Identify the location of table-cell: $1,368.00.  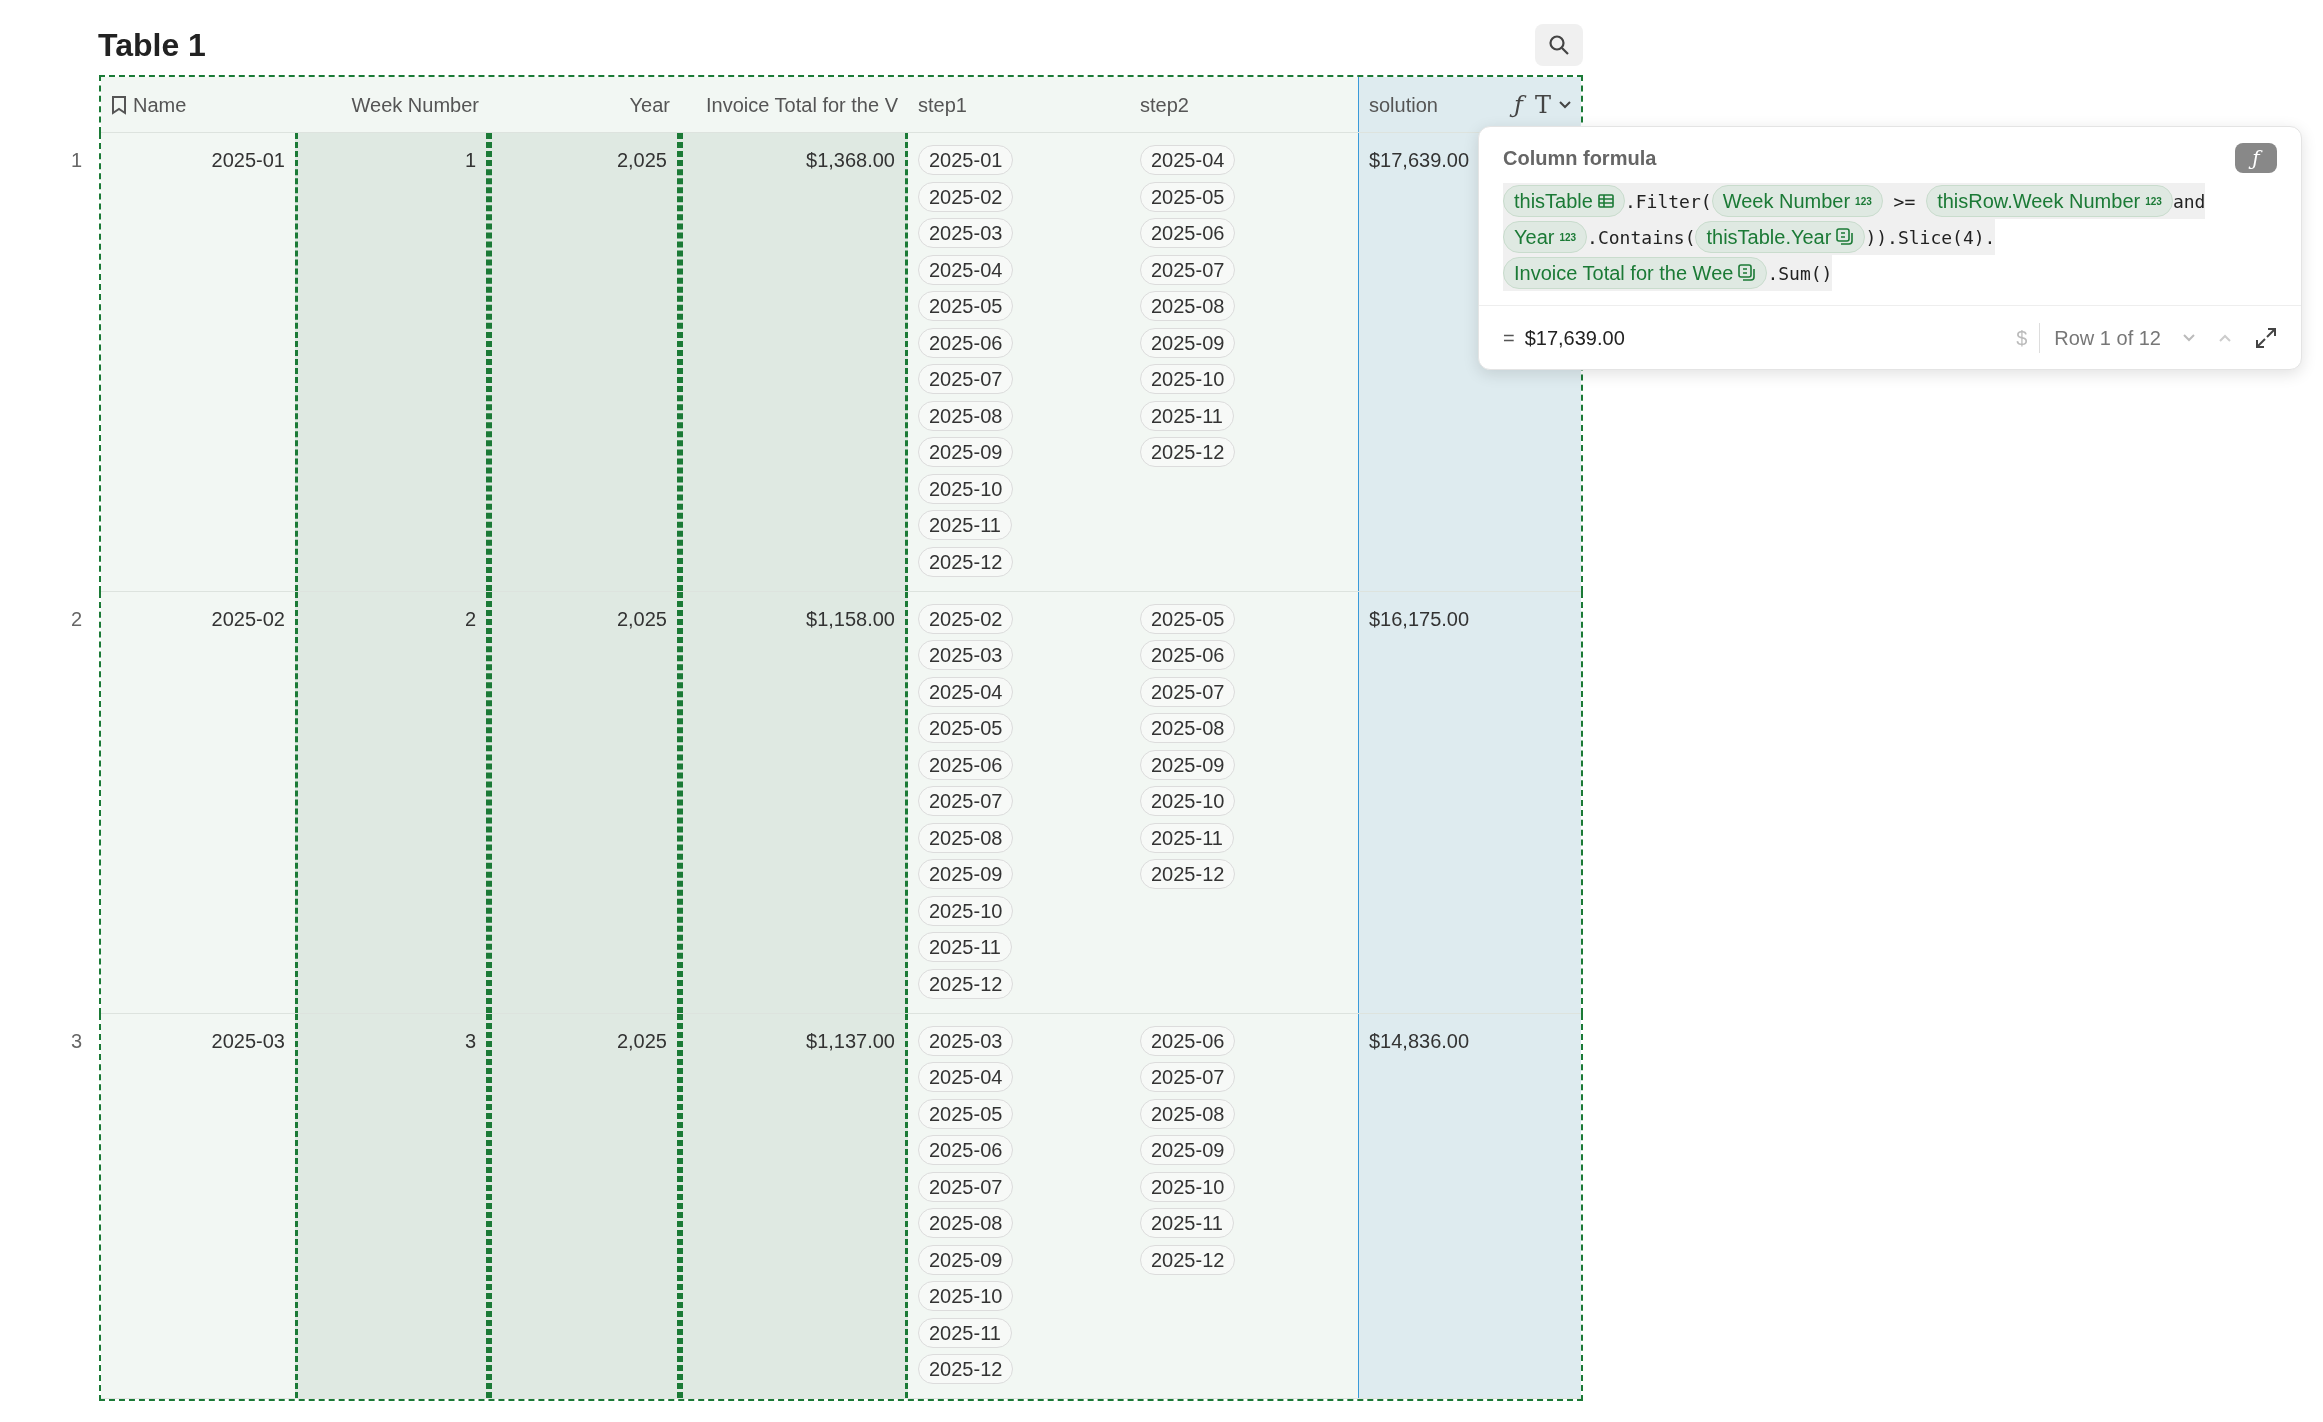
(850, 160).